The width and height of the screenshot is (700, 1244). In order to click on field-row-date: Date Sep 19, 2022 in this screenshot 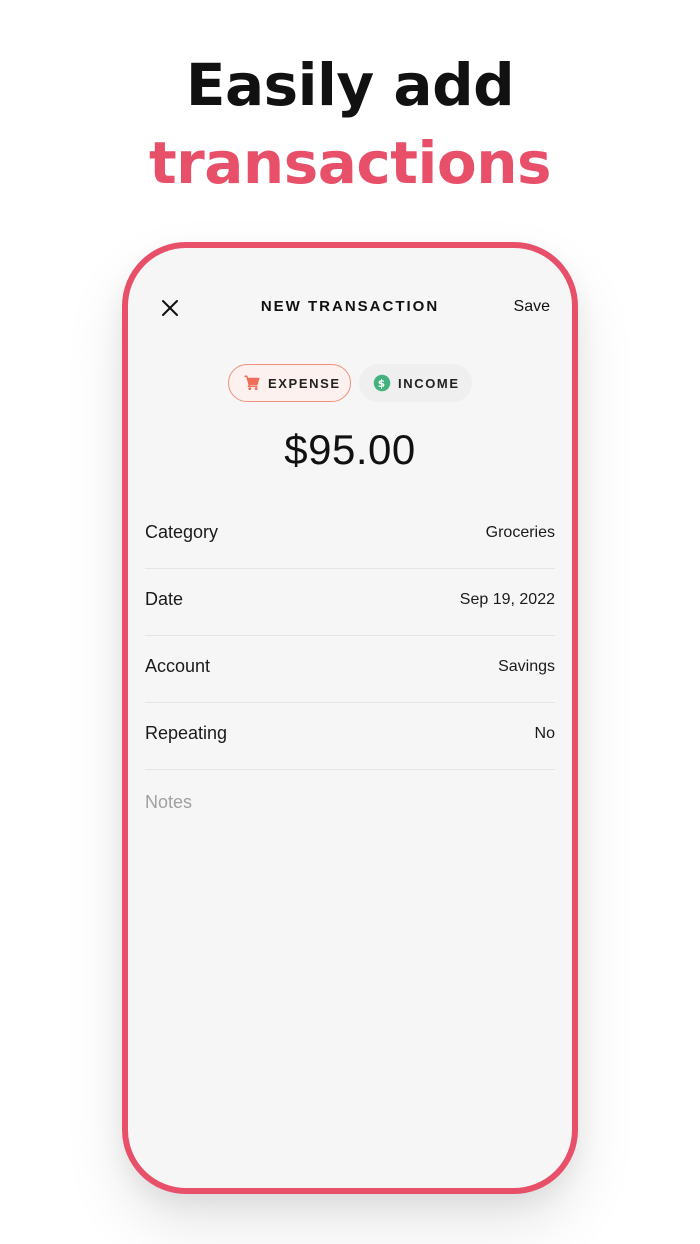, I will do `click(350, 602)`.